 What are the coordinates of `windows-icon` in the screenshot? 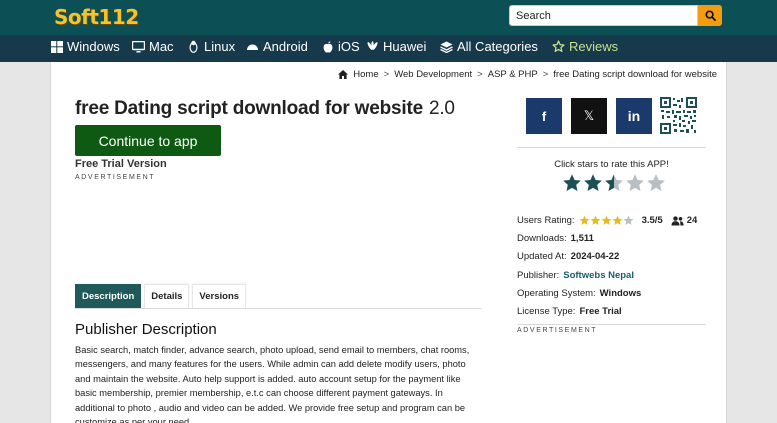 It's located at (56, 46).